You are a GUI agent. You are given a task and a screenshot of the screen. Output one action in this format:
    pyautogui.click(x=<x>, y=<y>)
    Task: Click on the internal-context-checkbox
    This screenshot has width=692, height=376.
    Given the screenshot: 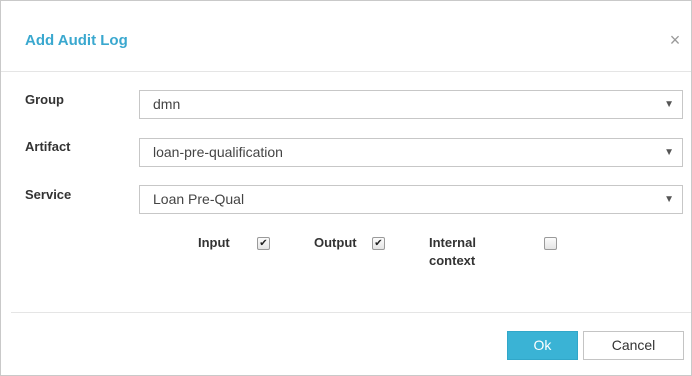 What is the action you would take?
    pyautogui.click(x=550, y=243)
    